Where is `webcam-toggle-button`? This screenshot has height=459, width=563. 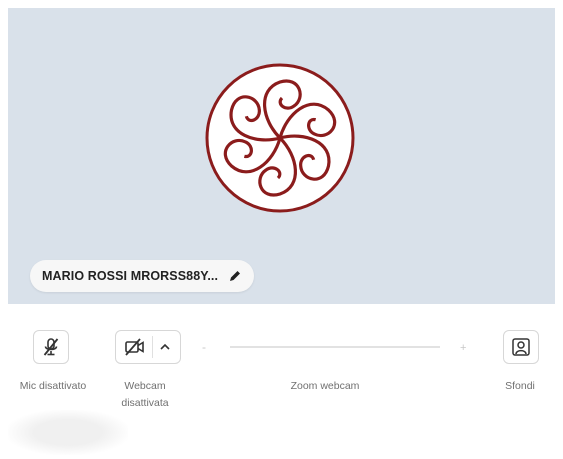 webcam-toggle-button is located at coordinates (148, 347).